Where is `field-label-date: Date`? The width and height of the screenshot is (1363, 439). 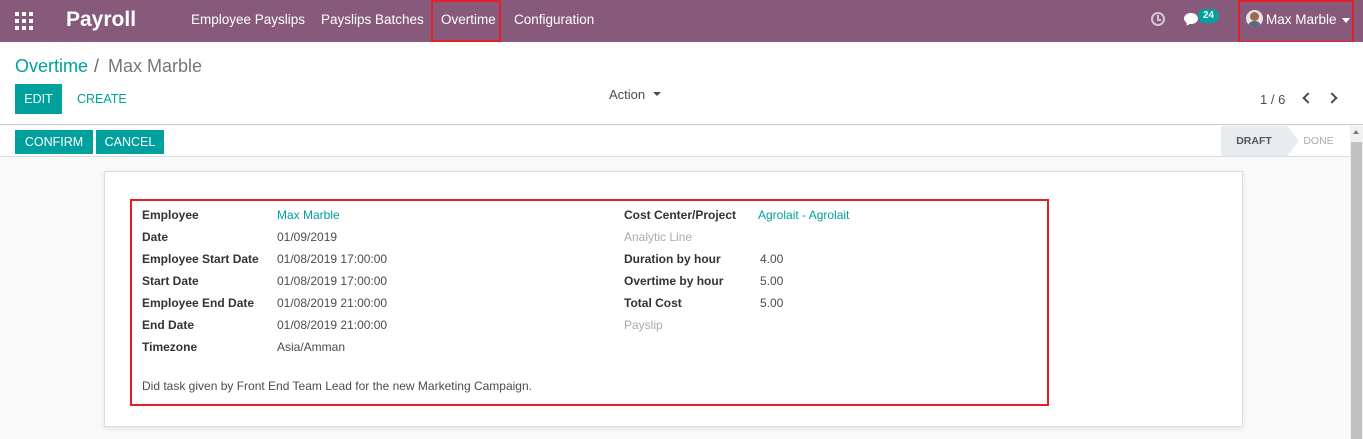 field-label-date: Date is located at coordinates (155, 237).